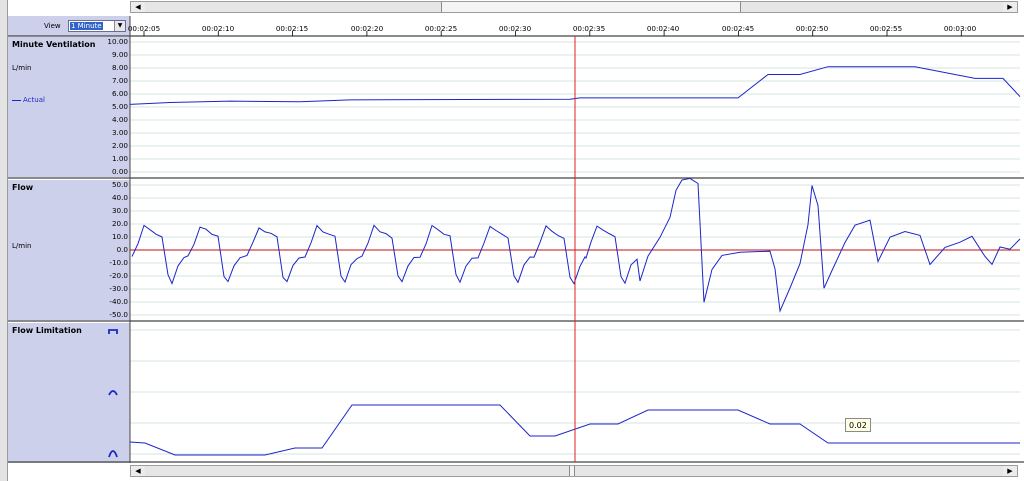 Image resolution: width=1024 pixels, height=481 pixels. I want to click on y-tick: -20.0, so click(118, 275).